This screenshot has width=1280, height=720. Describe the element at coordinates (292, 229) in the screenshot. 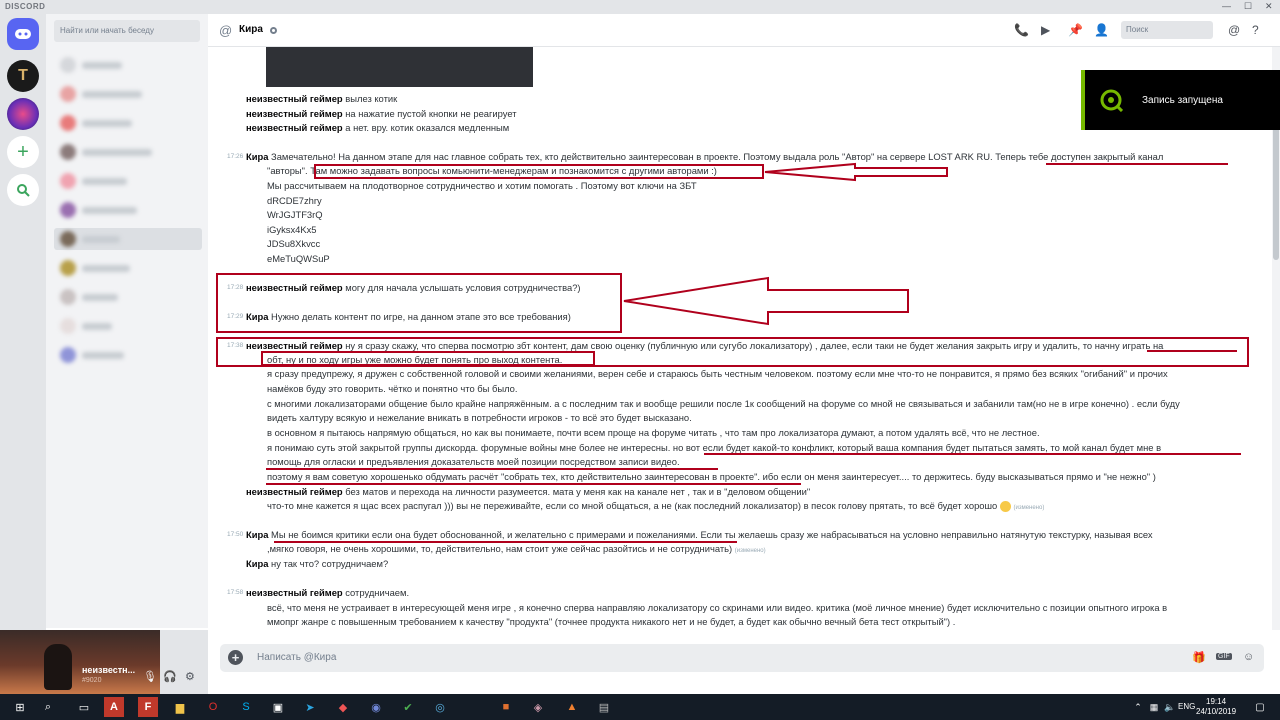

I see `key-line: iGyksx4Kx5` at that location.